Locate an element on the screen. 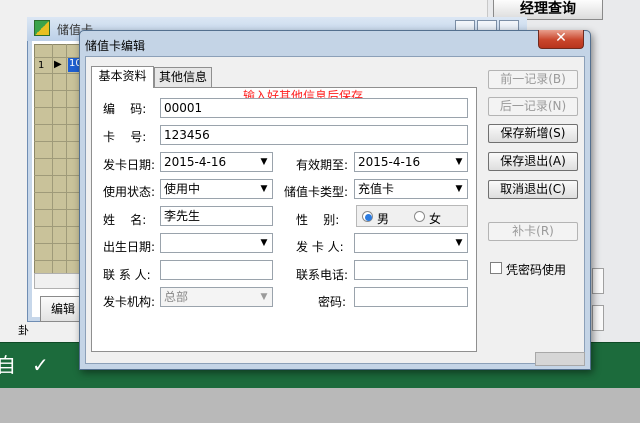 This screenshot has height=423, width=640. taskbar-check-icon: ✓ is located at coordinates (40, 365).